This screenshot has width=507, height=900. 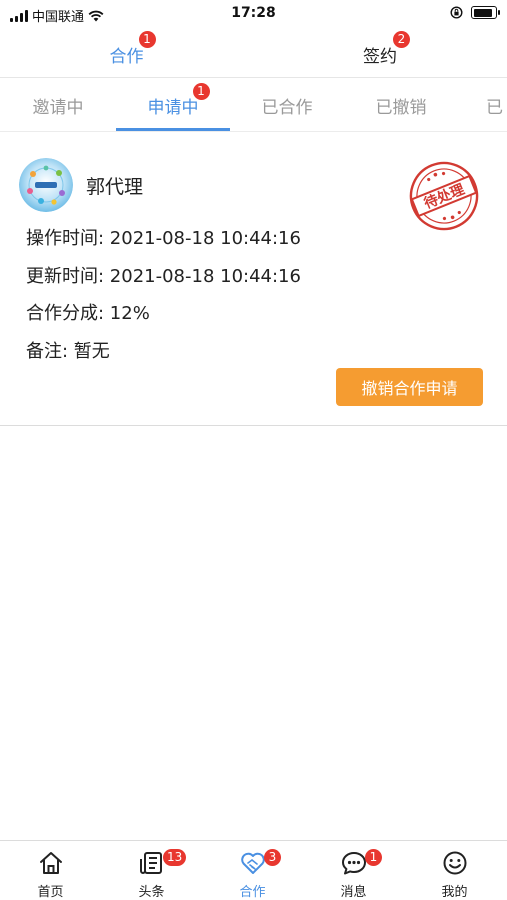 I want to click on top-tab-bar: 合作 1 签约 2, so click(x=253, y=54).